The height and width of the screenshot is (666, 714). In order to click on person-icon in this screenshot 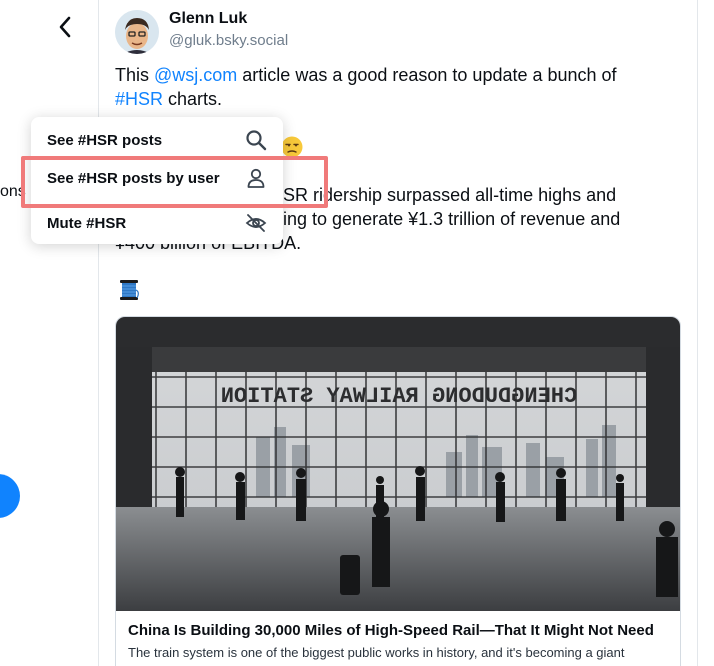, I will do `click(256, 178)`.